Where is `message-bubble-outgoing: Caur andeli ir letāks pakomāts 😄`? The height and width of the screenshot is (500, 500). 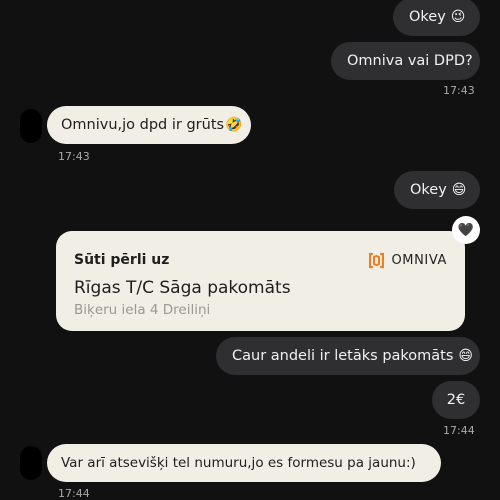 message-bubble-outgoing: Caur andeli ir letāks pakomāts 😄 is located at coordinates (348, 356).